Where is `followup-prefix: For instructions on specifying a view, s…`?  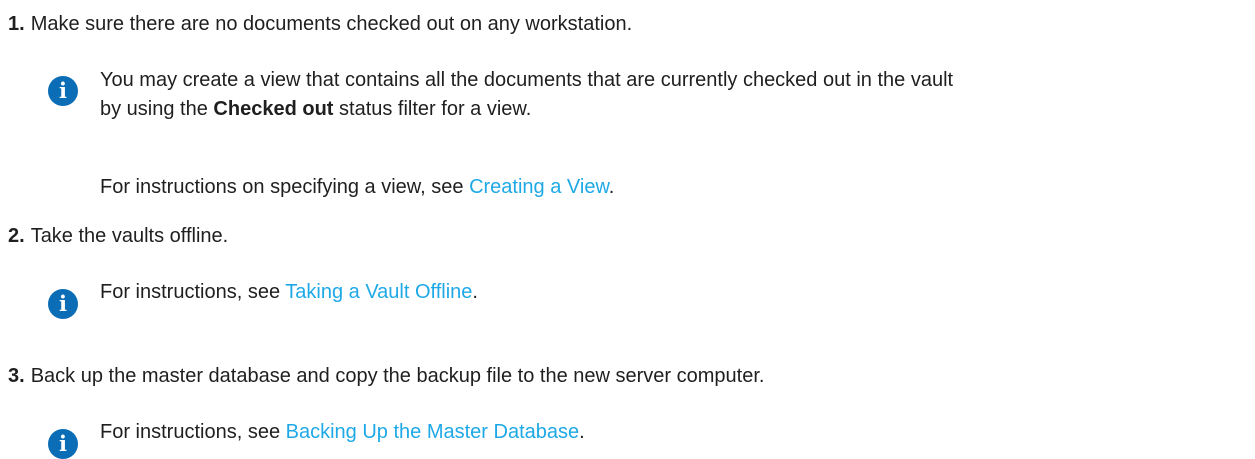
followup-prefix: For instructions on specifying a view, s… is located at coordinates (285, 187).